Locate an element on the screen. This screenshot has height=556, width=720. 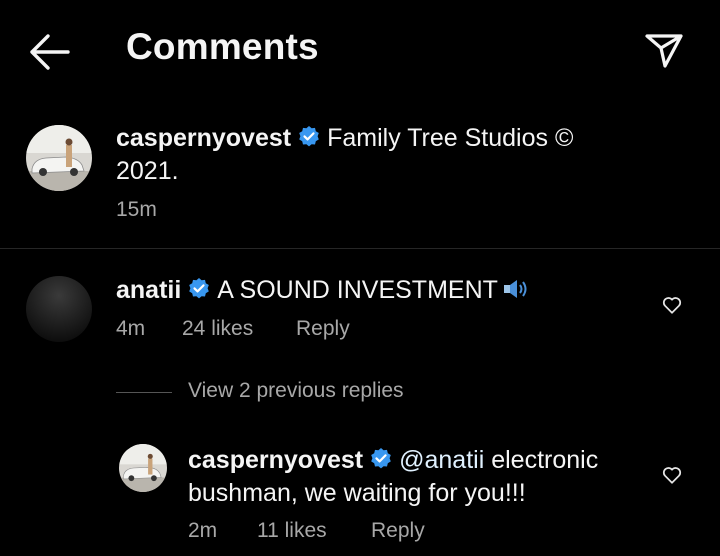
comment-body: A SOUND INVESTMENT is located at coordinates (357, 290).